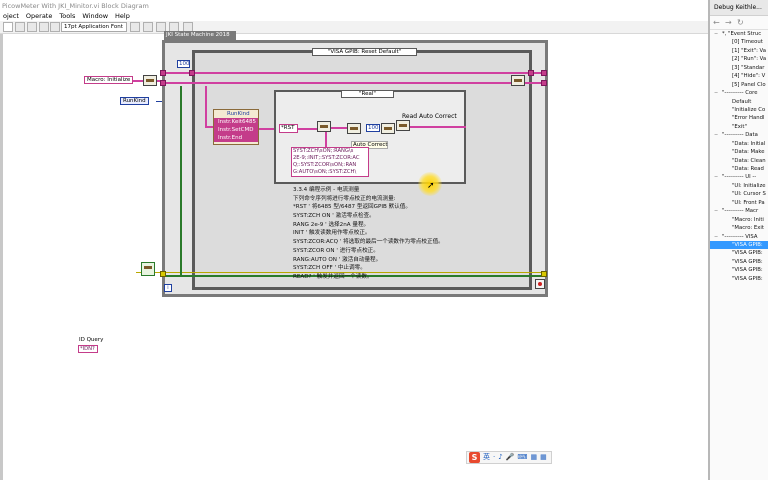 This screenshot has height=480, width=768. What do you see at coordinates (522, 457) in the screenshot?
I see `ime-glyph-icon: ⌨` at bounding box center [522, 457].